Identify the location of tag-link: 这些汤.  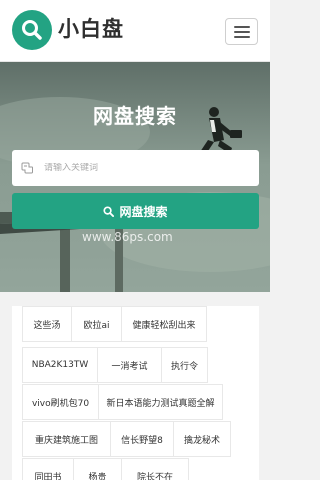
(47, 324).